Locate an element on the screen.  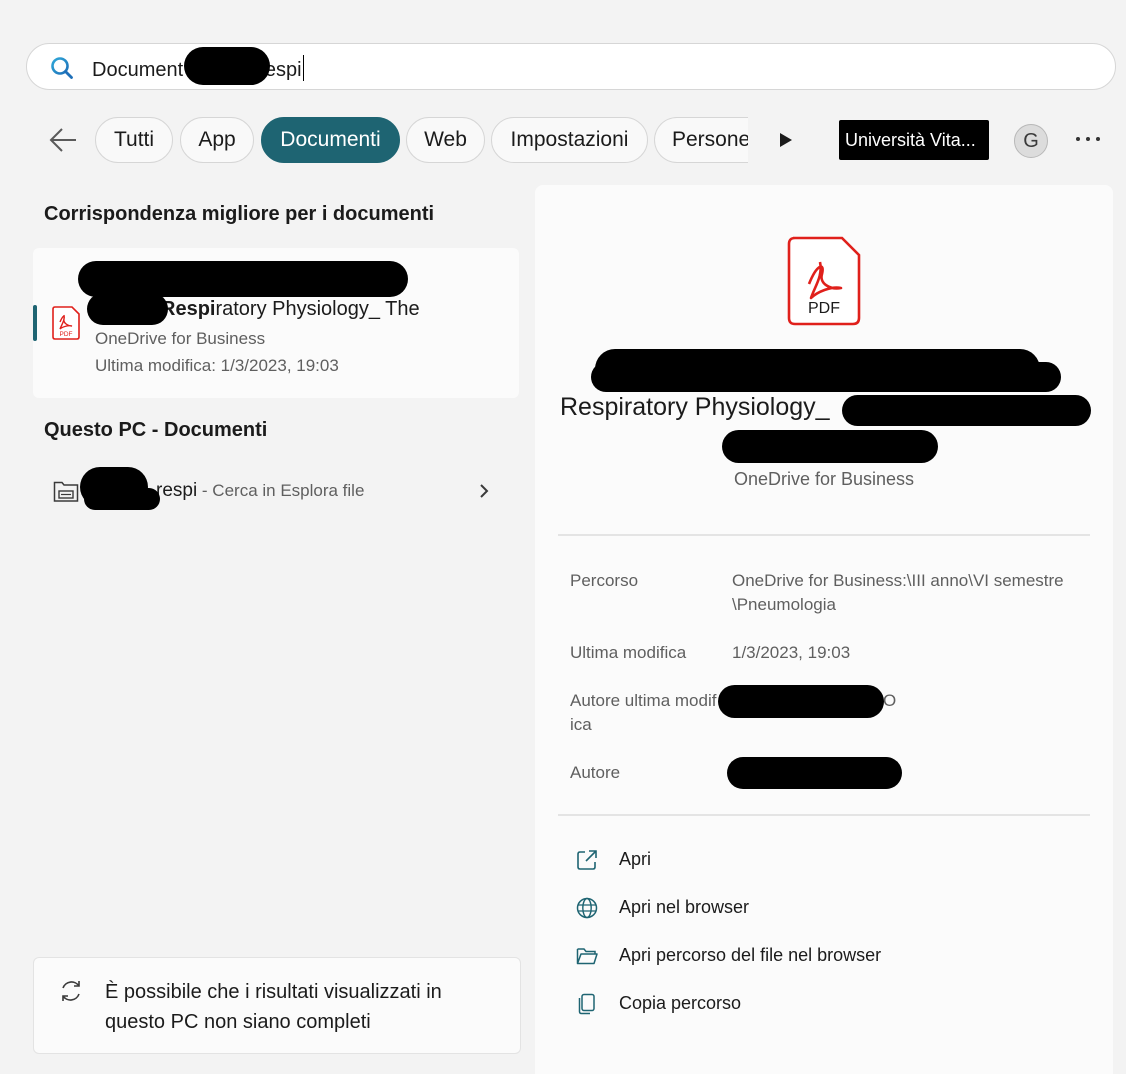
back-arrow-icon is located at coordinates (63, 140).